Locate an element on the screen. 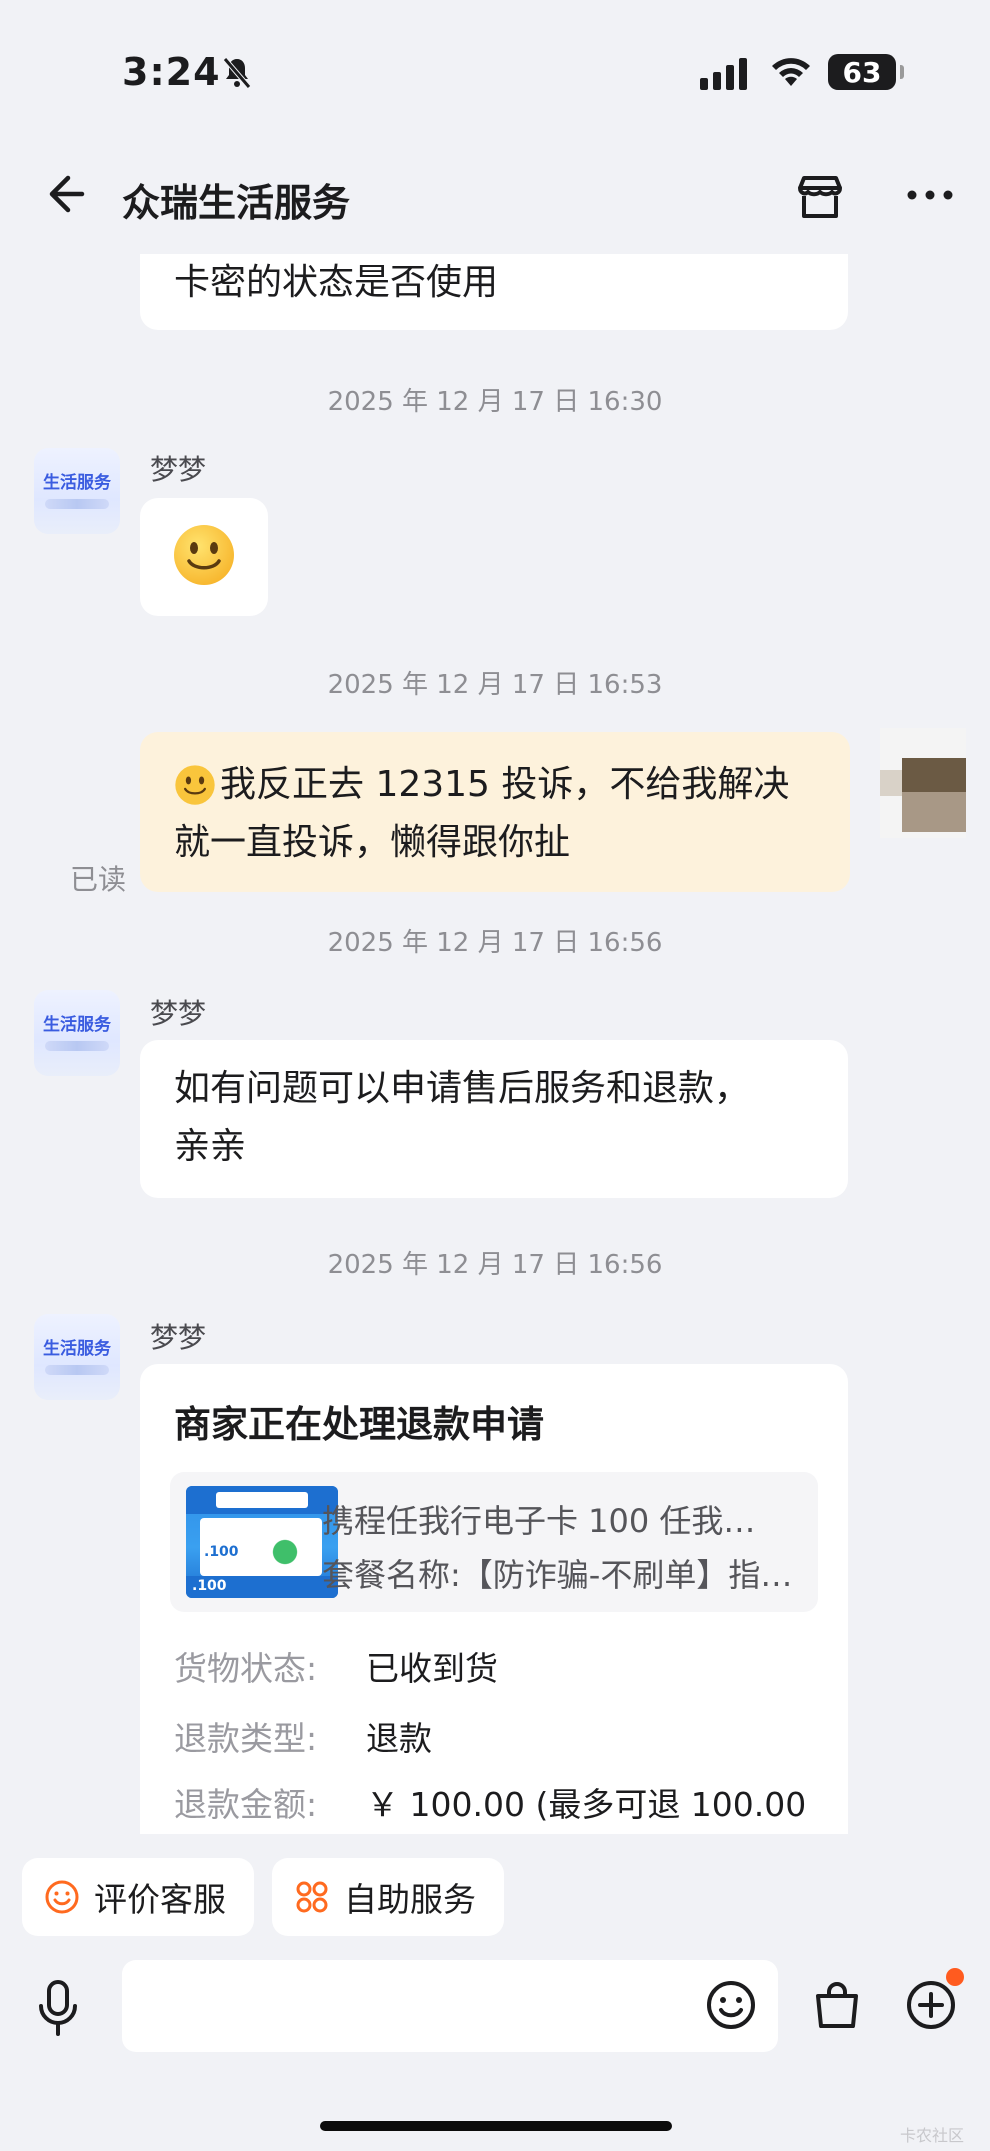 The width and height of the screenshot is (990, 2151). self-service-button: 自助服务 is located at coordinates (388, 1897).